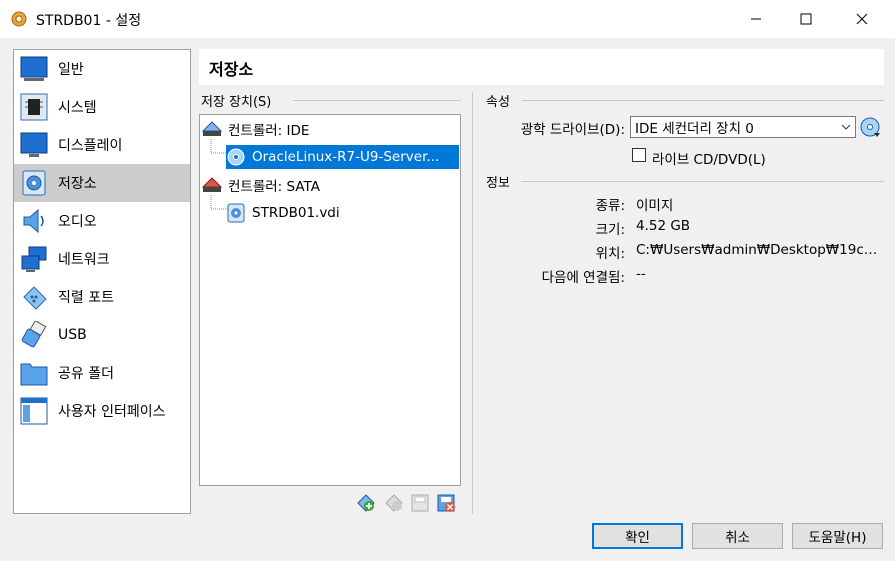  I want to click on info-attached-to-label: 다음에 연결됨:, so click(583, 278).